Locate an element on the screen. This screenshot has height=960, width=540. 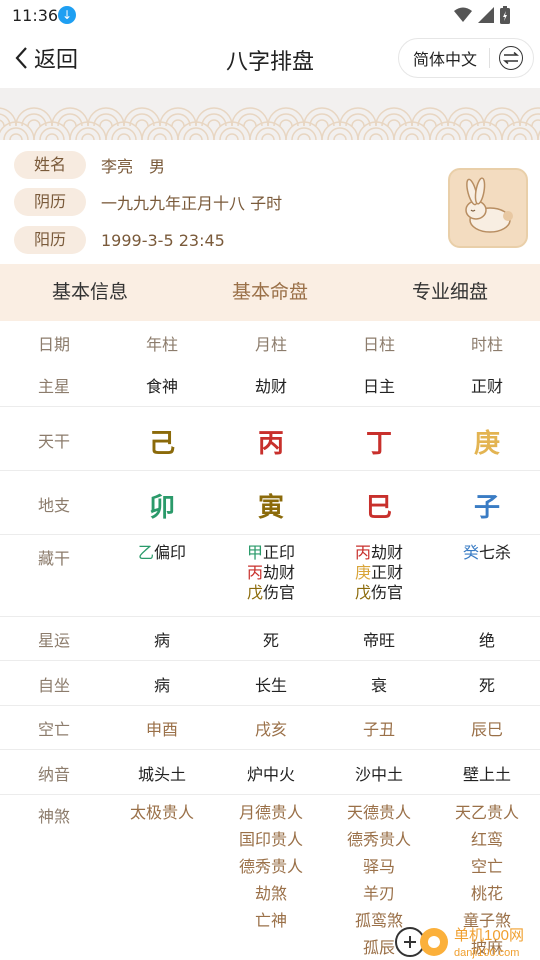
zodiac-rabbit-avatar is located at coordinates (488, 208).